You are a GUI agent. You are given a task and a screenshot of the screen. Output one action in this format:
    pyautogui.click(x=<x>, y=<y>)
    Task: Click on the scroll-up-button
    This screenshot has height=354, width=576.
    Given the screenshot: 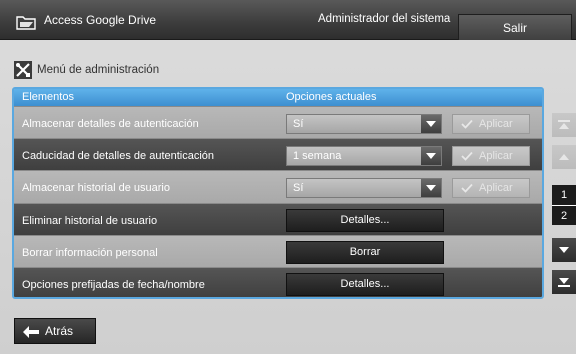 What is the action you would take?
    pyautogui.click(x=564, y=157)
    